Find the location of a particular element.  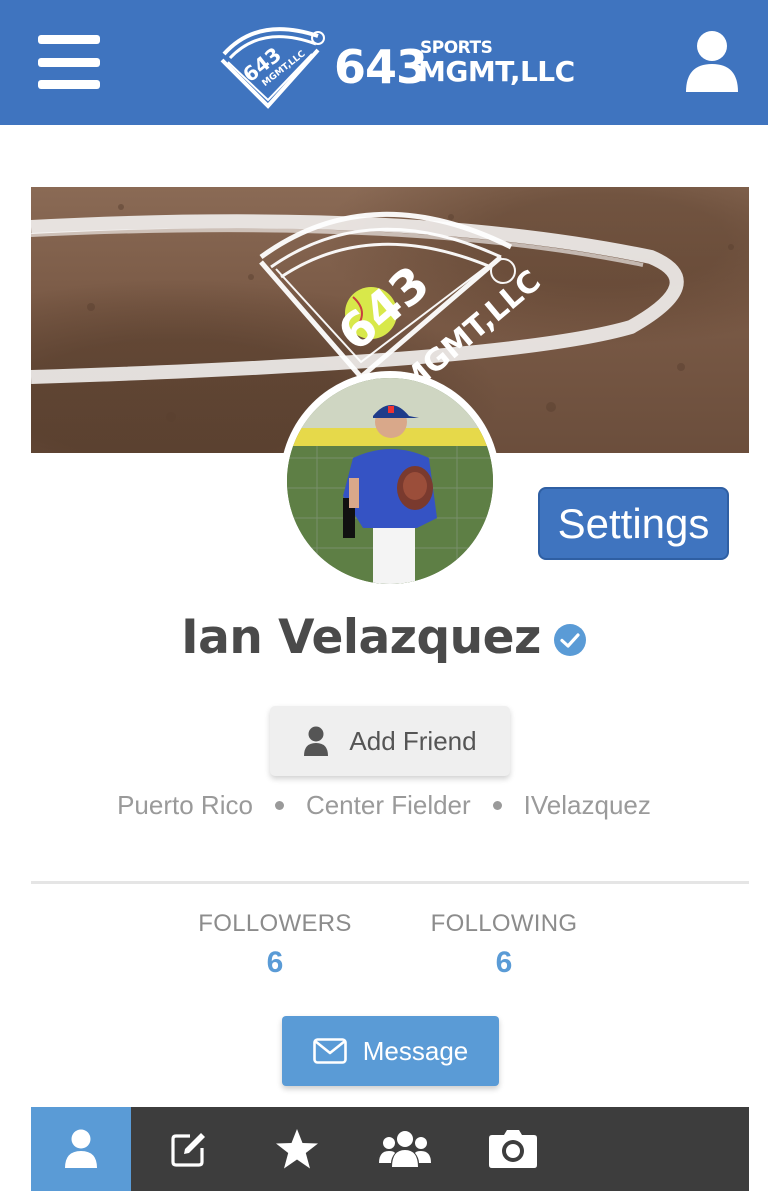

profile-icon is located at coordinates (81, 1148).